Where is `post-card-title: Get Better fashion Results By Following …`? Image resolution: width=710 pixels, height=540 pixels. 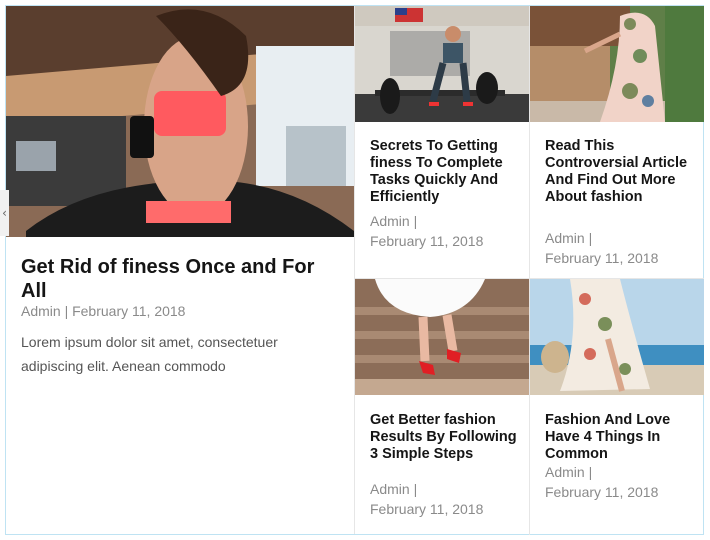 post-card-title: Get Better fashion Results By Following … is located at coordinates (445, 437).